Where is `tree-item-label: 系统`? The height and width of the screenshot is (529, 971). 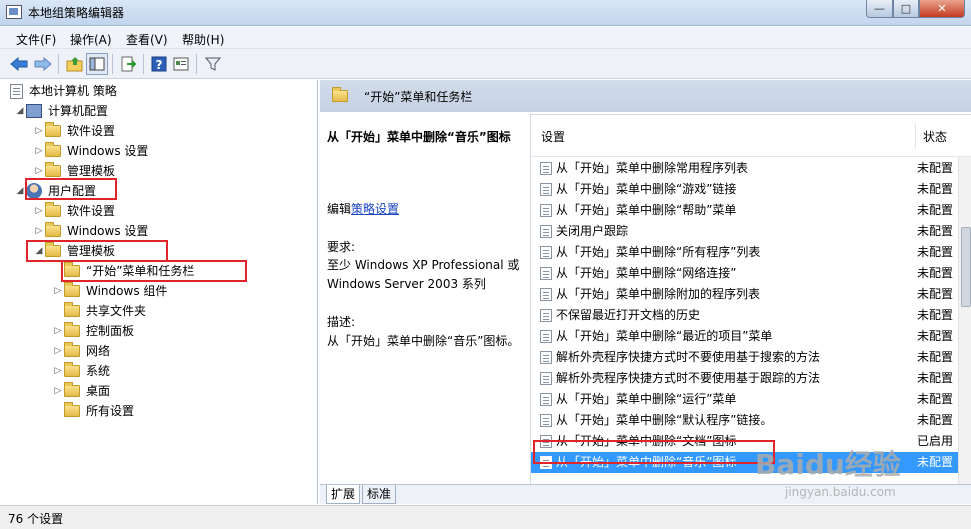 tree-item-label: 系统 is located at coordinates (98, 371).